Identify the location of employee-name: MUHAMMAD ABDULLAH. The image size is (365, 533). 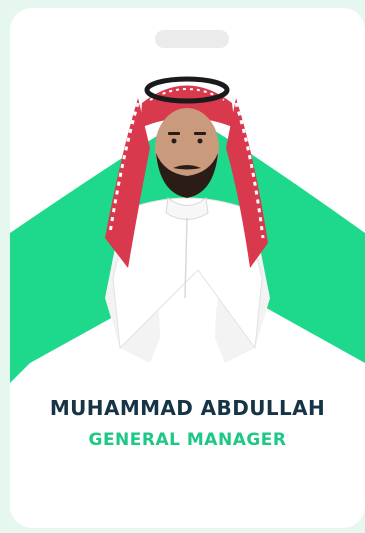
(187, 408).